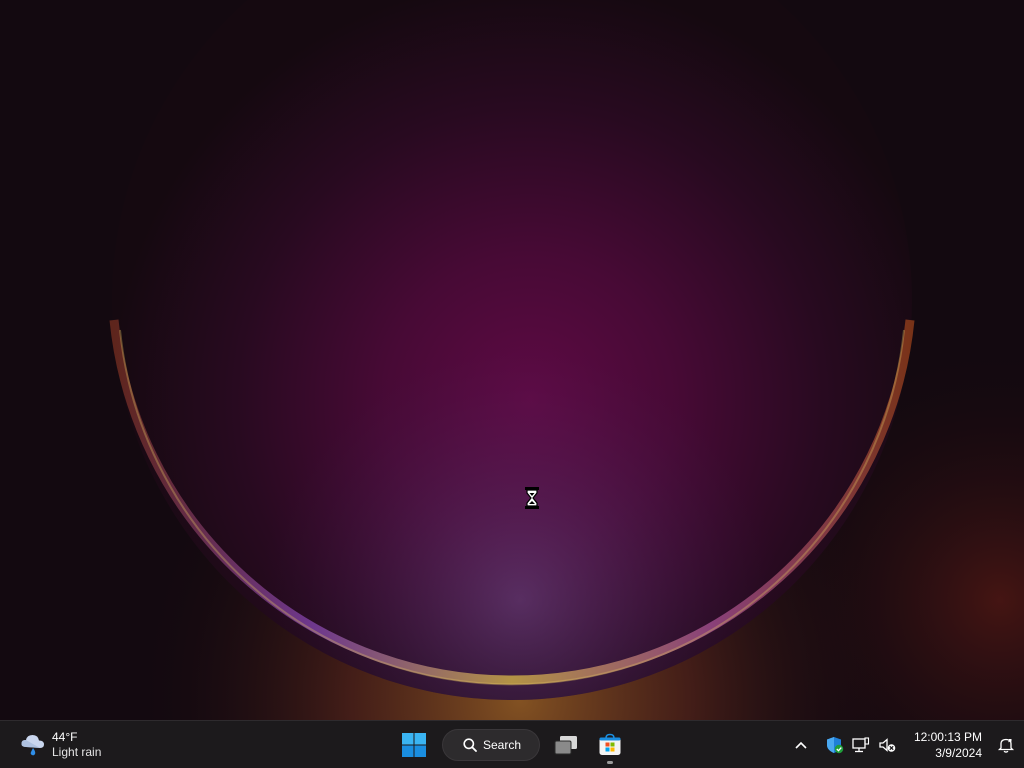  Describe the element at coordinates (906, 745) in the screenshot. I see `system-tray: 12:00:13 PM 3/9/2024` at that location.